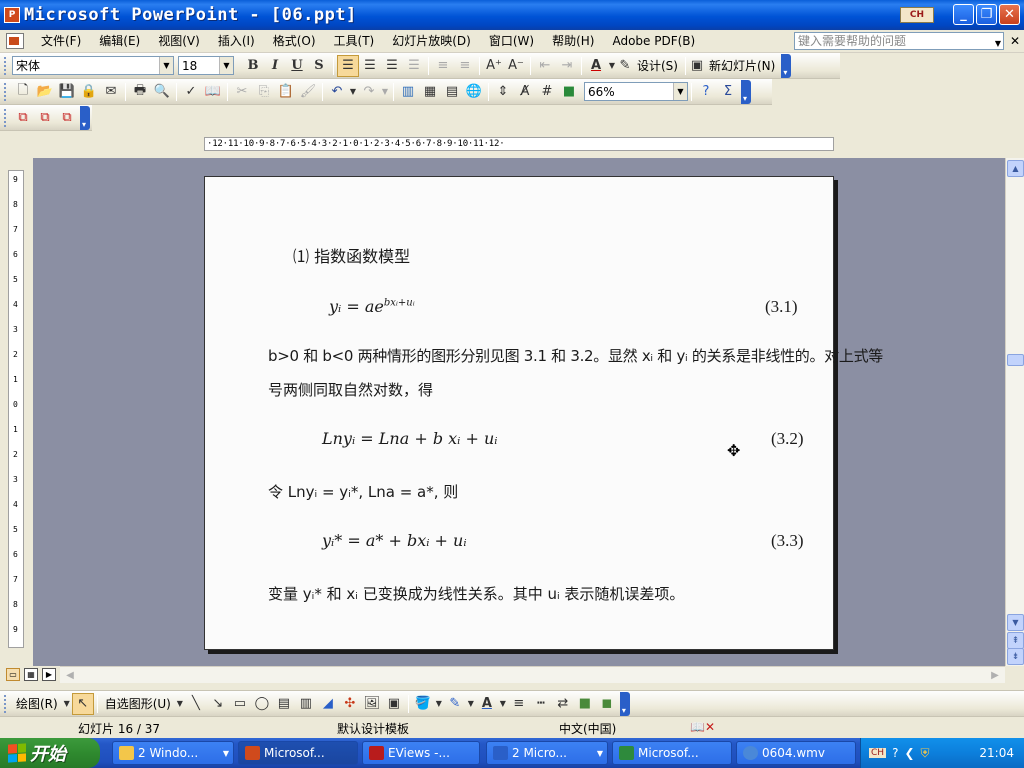  Describe the element at coordinates (191, 92) in the screenshot. I see `spelling-icon: ✓` at that location.